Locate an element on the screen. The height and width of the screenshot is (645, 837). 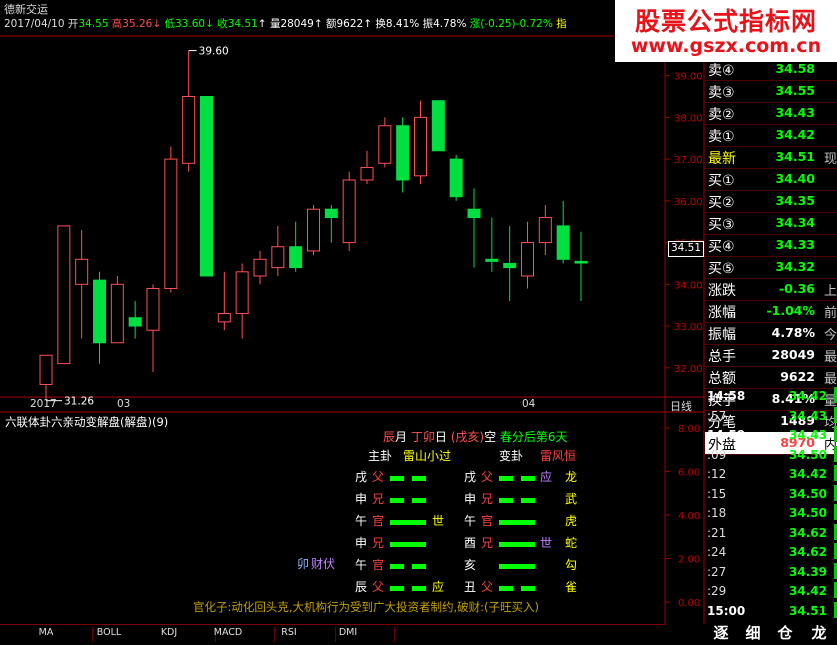
tab-dmi: DMI is located at coordinates (348, 634).